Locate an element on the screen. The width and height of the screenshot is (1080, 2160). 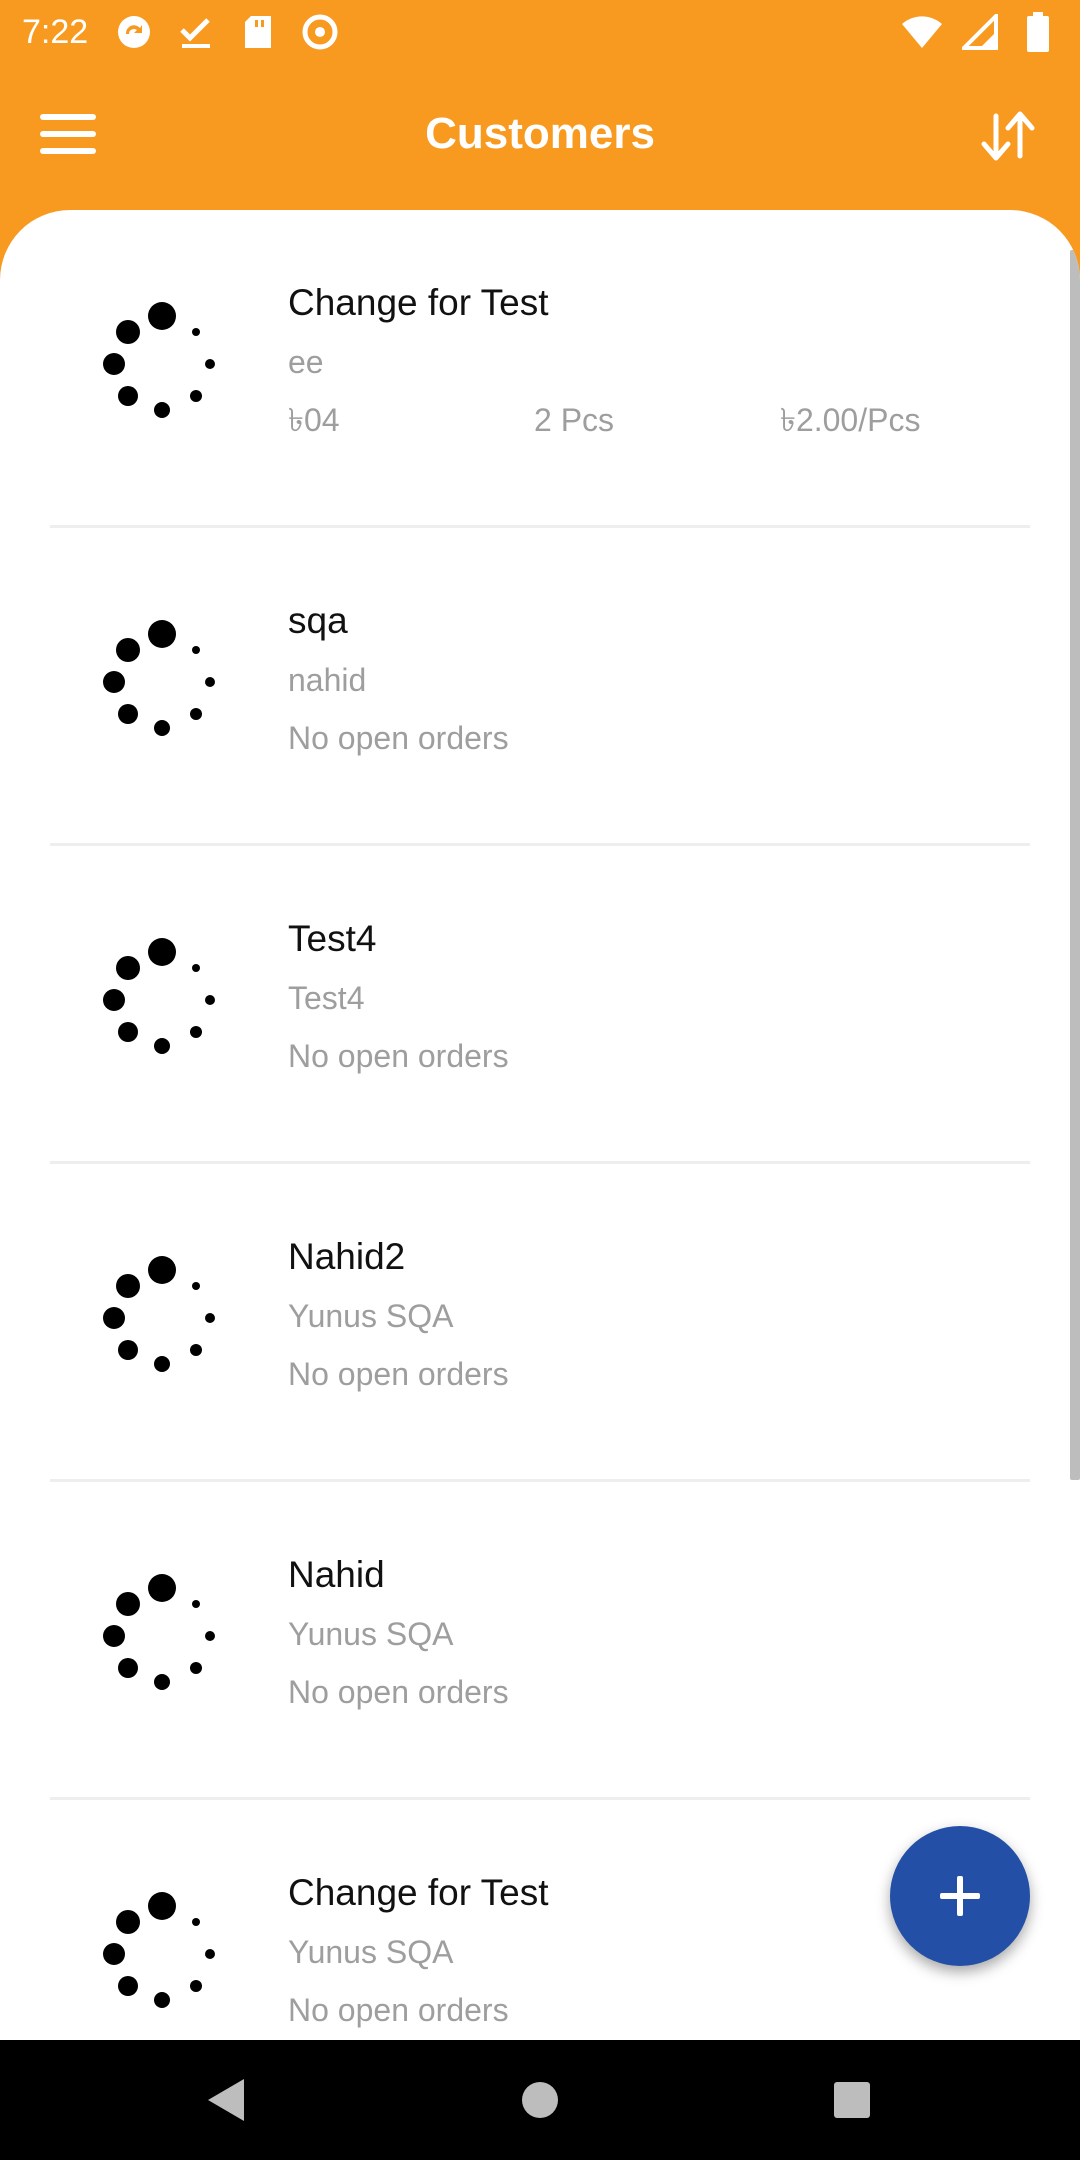
order-amount: ৳04 is located at coordinates (314, 420).